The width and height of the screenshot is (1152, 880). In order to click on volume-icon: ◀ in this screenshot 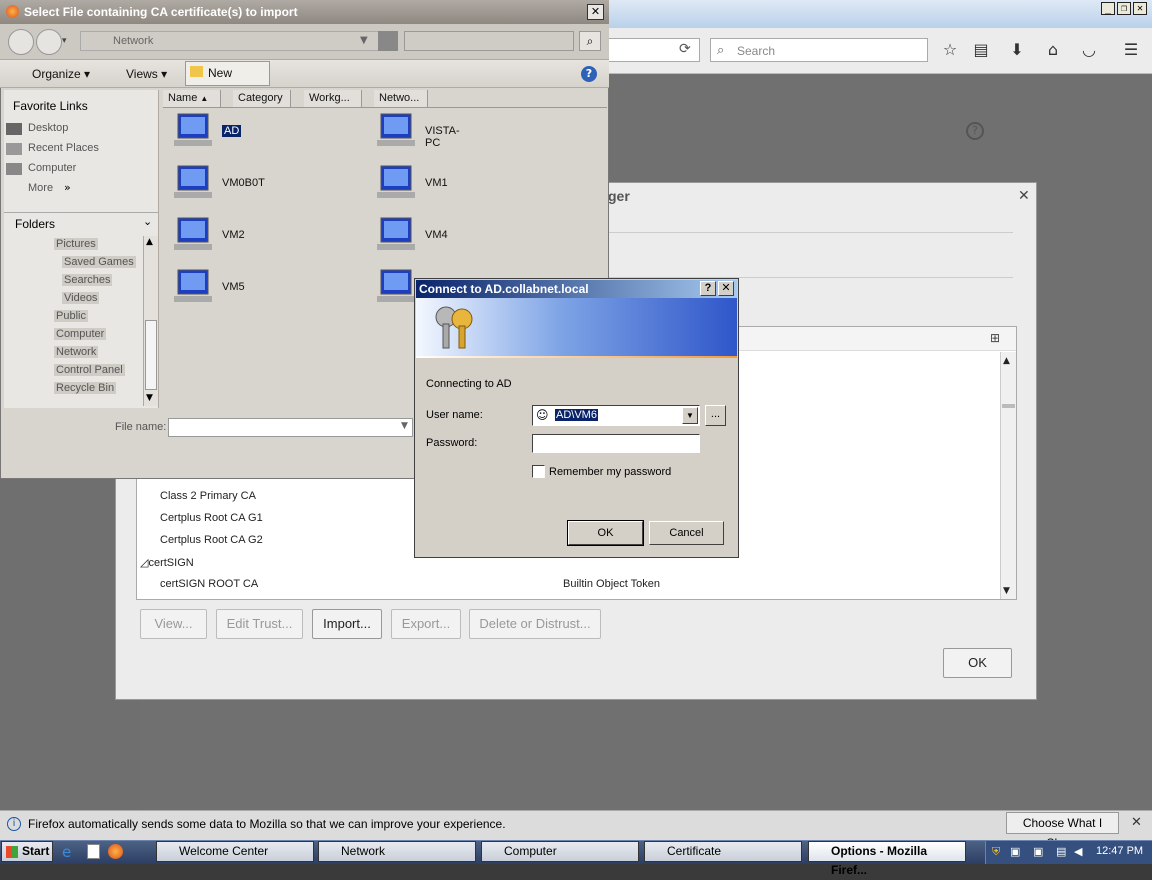, I will do `click(1078, 851)`.